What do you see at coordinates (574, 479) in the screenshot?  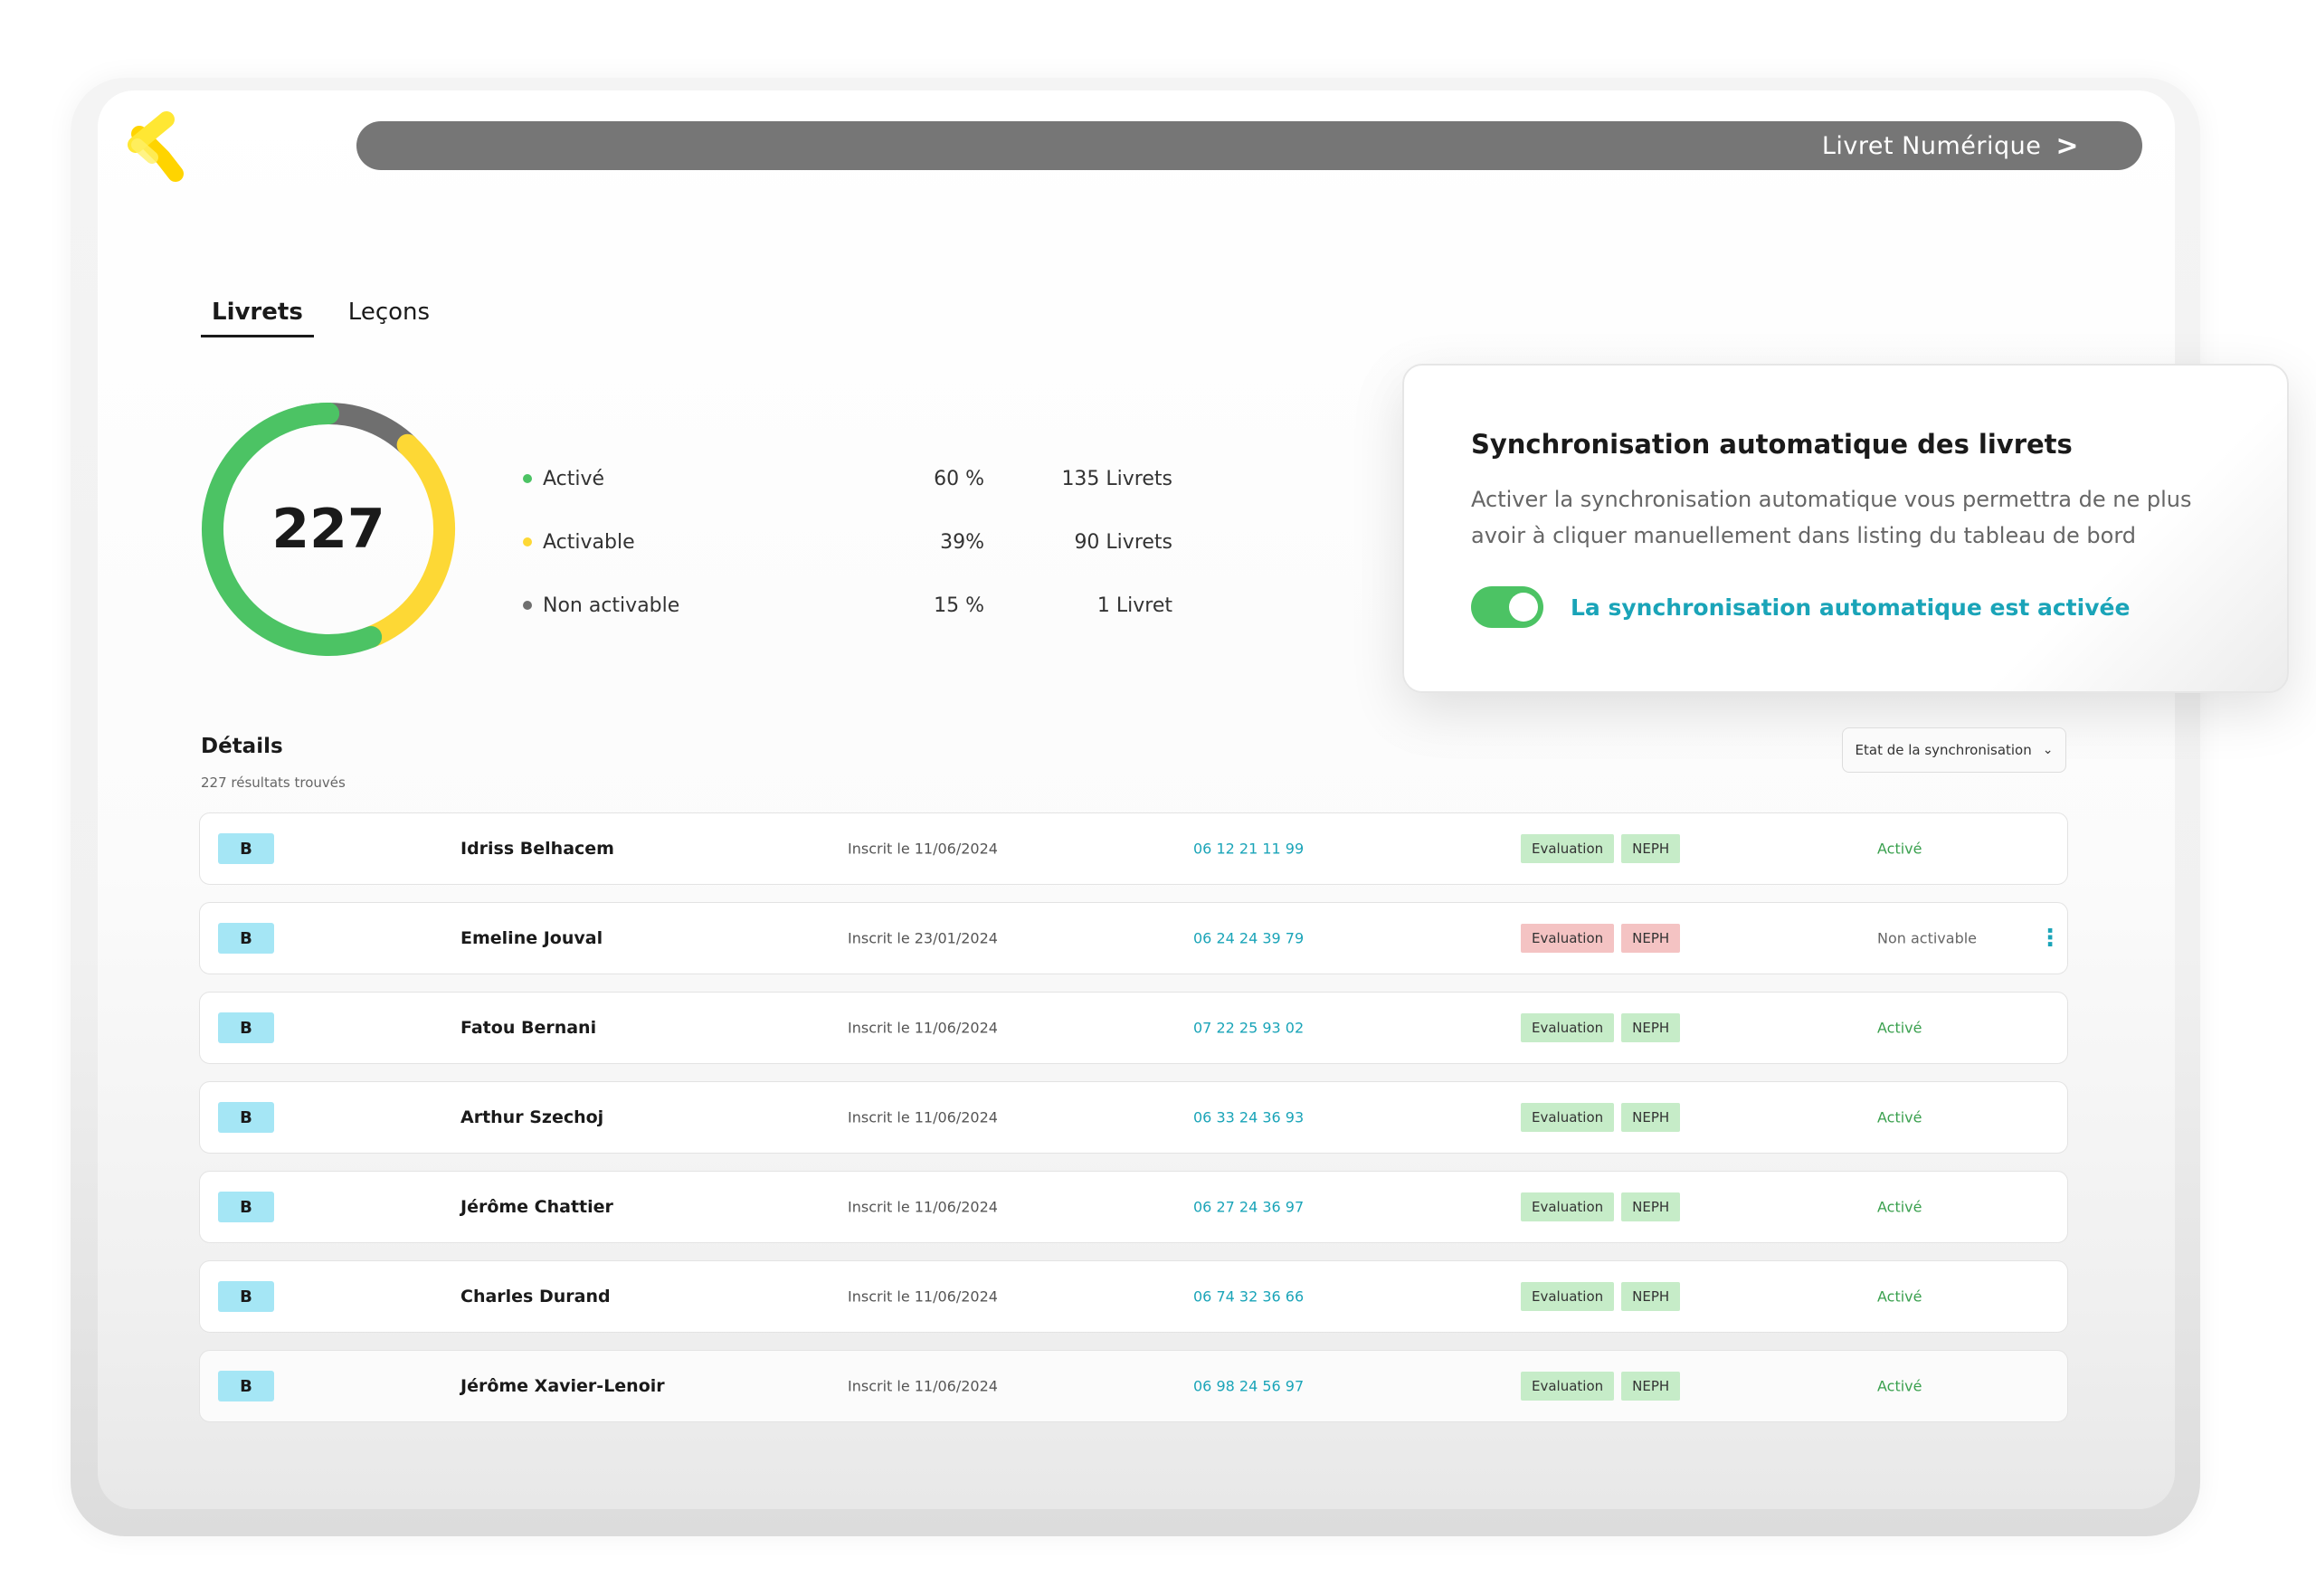 I see `legend-text: Activé` at bounding box center [574, 479].